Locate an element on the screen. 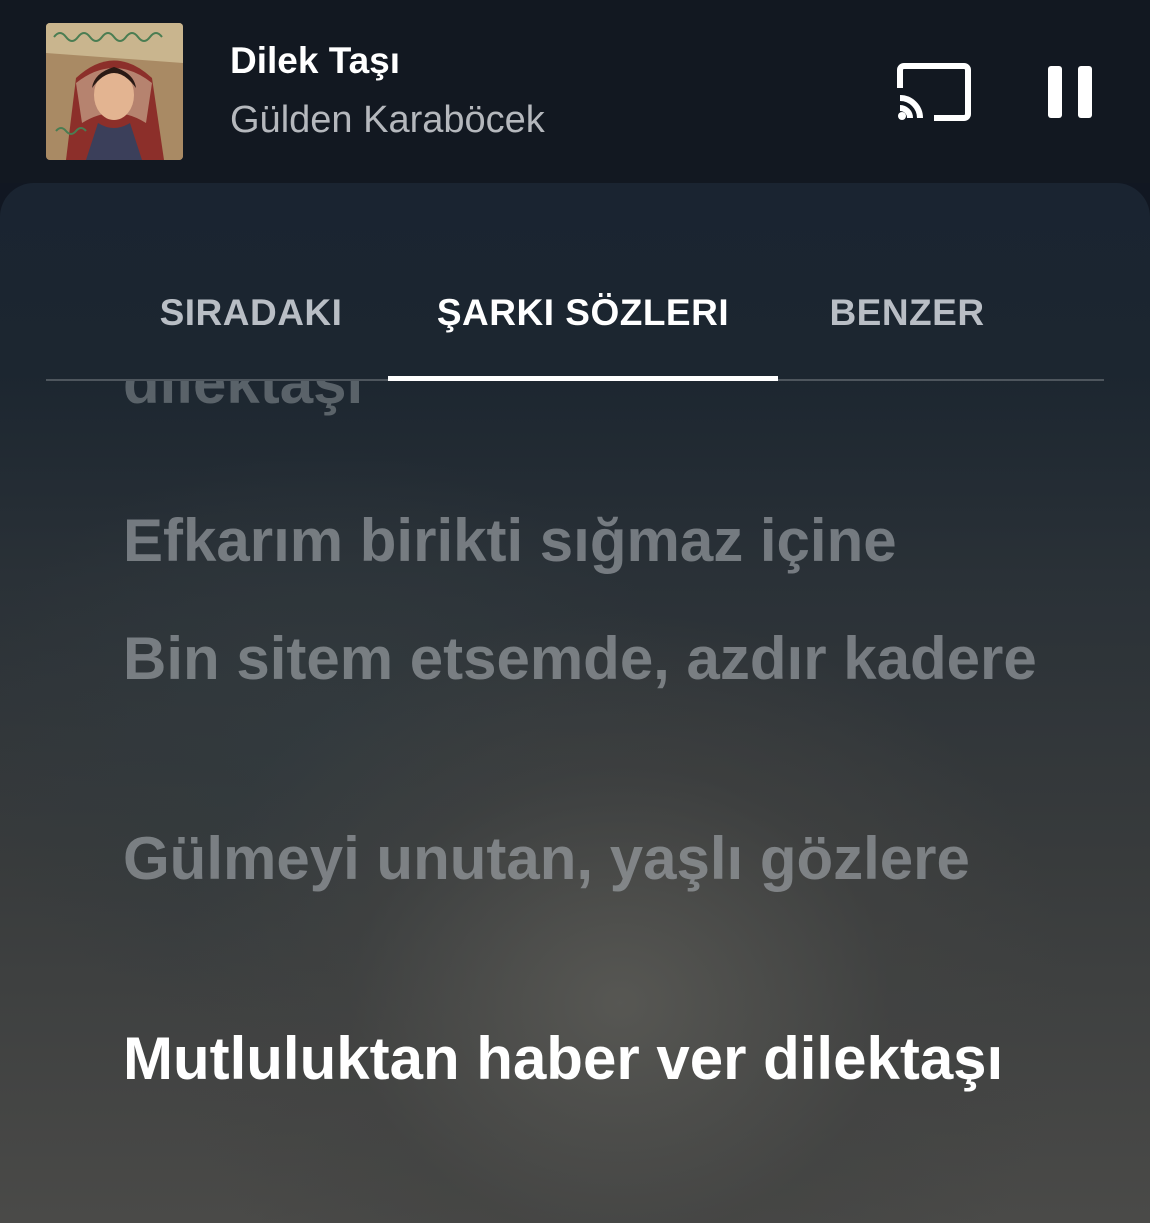 This screenshot has width=1150, height=1223. pause-button is located at coordinates (1070, 92).